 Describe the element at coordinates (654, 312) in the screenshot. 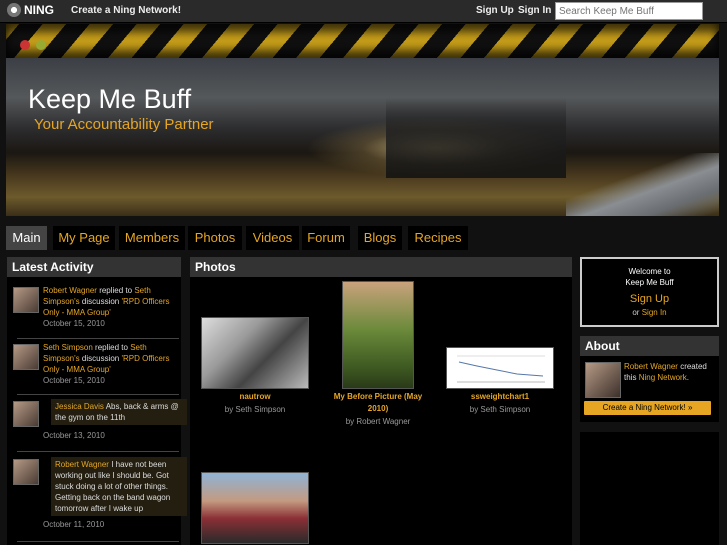

I see `sign-in-link: Sign In` at that location.